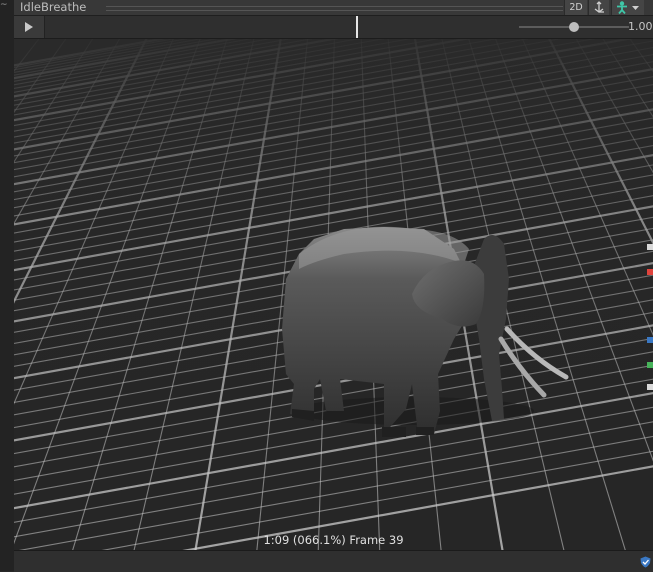  Describe the element at coordinates (650, 387) in the screenshot. I see `gizmo-white-tick` at that location.